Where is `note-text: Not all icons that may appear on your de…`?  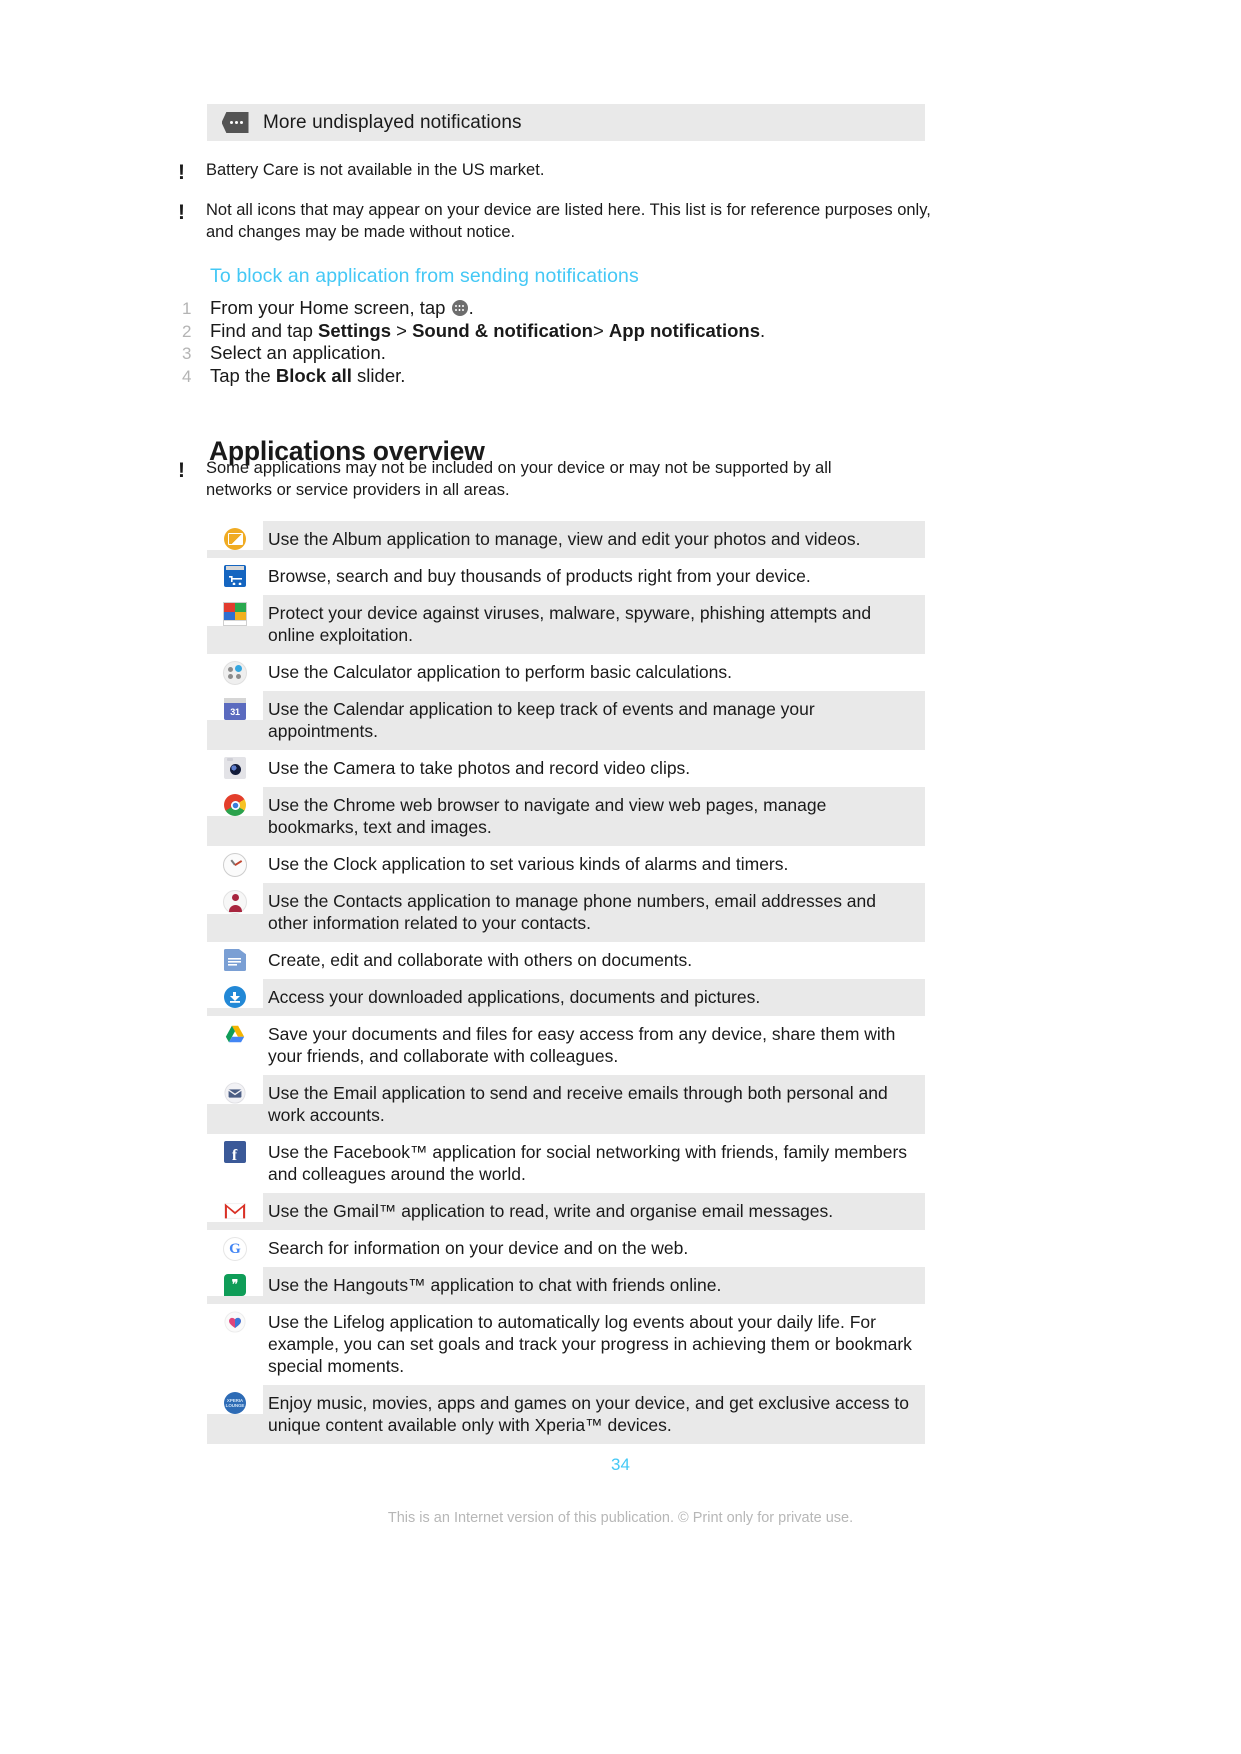 note-text: Not all icons that may appear on your de… is located at coordinates (568, 221).